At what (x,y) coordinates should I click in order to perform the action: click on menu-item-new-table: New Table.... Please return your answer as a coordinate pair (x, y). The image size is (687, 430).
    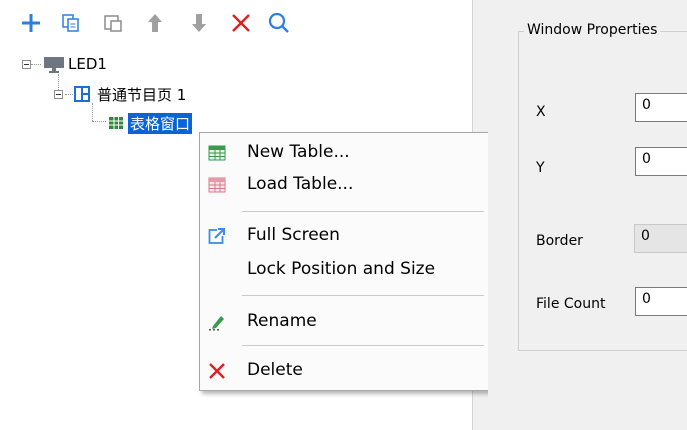
    Looking at the image, I should click on (344, 153).